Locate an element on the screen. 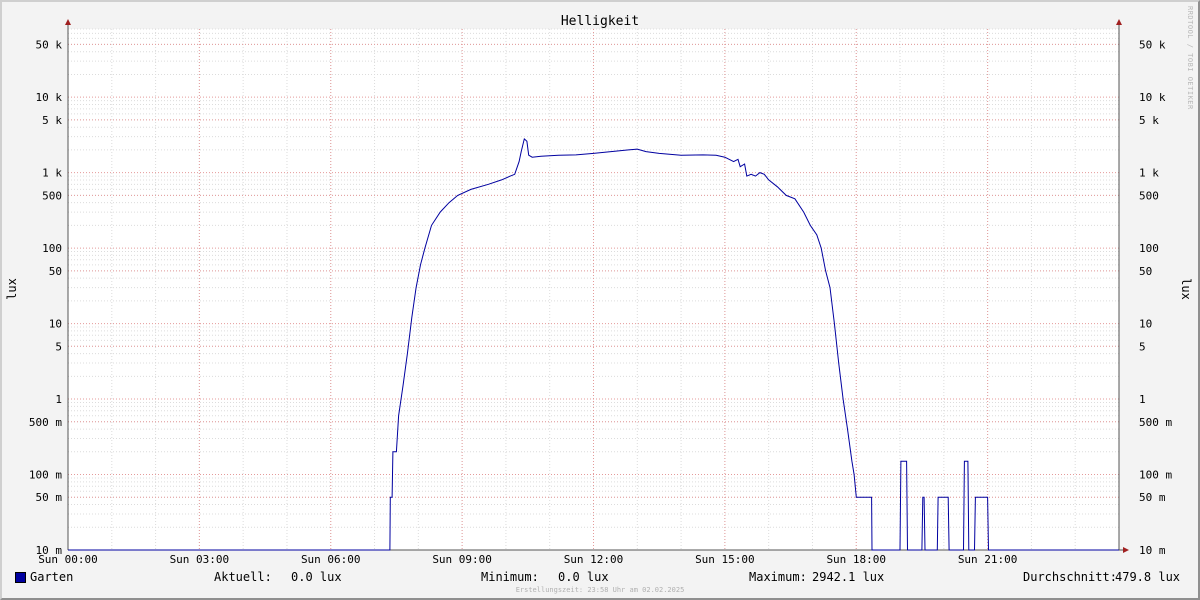 The height and width of the screenshot is (600, 1200). legend-avg-value: 479.8 lux is located at coordinates (1148, 577).